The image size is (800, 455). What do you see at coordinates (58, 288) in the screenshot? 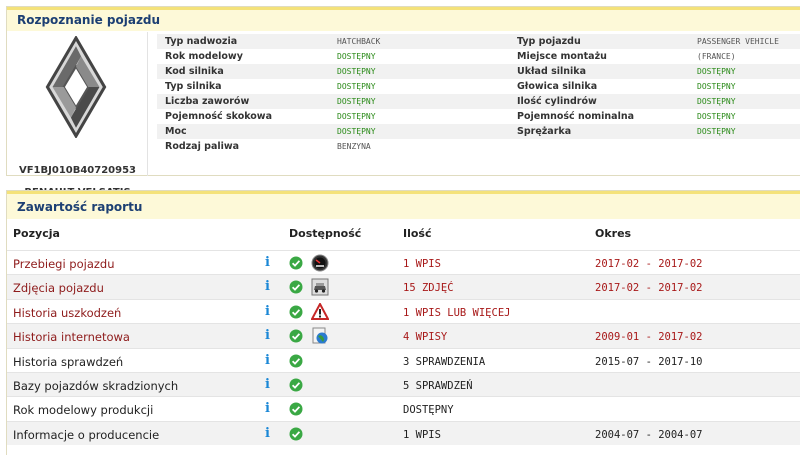
I see `row-name: Zdjęcia pojazdu` at bounding box center [58, 288].